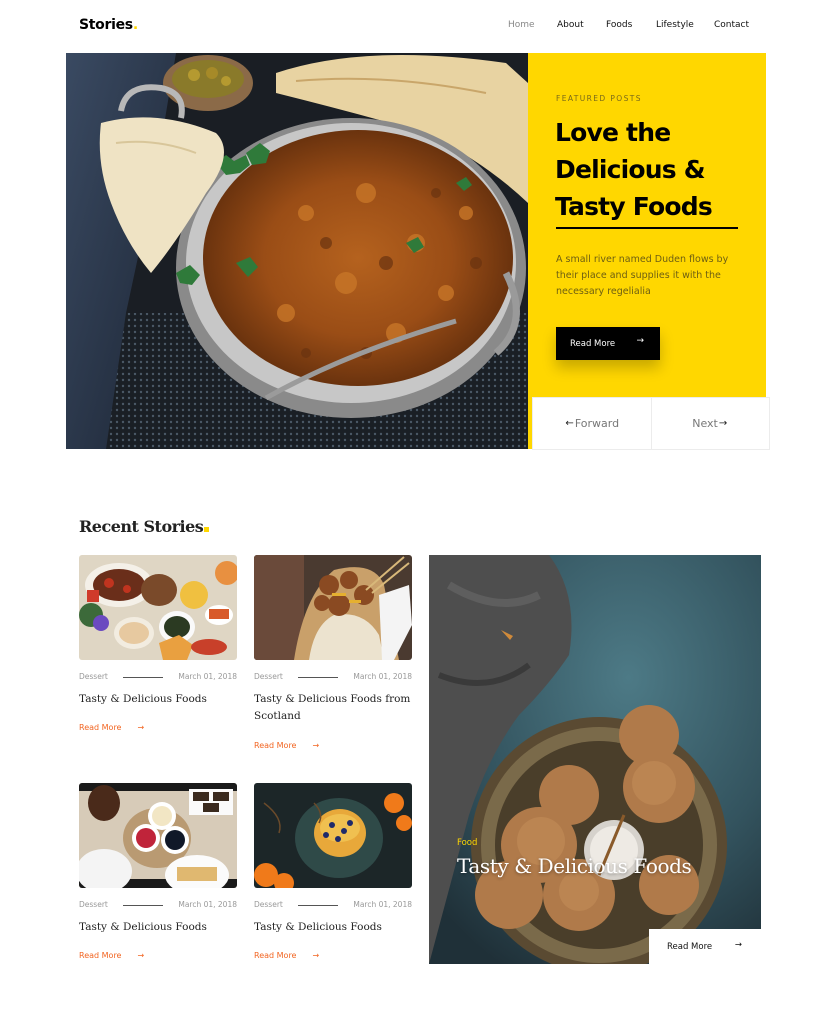  What do you see at coordinates (705, 423) in the screenshot?
I see `next-label: Next` at bounding box center [705, 423].